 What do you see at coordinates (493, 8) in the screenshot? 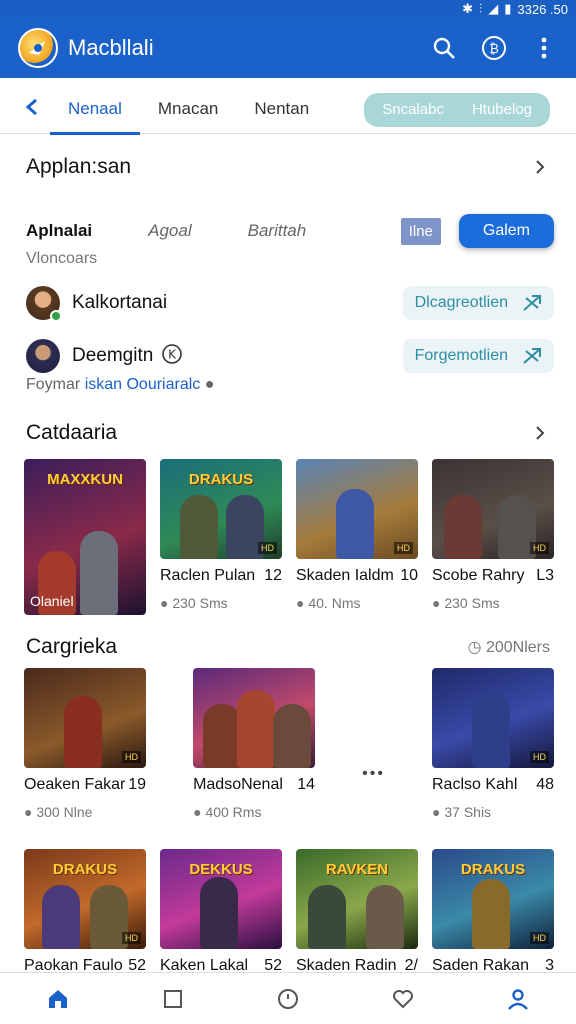
I see `signal-icon: ◢` at bounding box center [493, 8].